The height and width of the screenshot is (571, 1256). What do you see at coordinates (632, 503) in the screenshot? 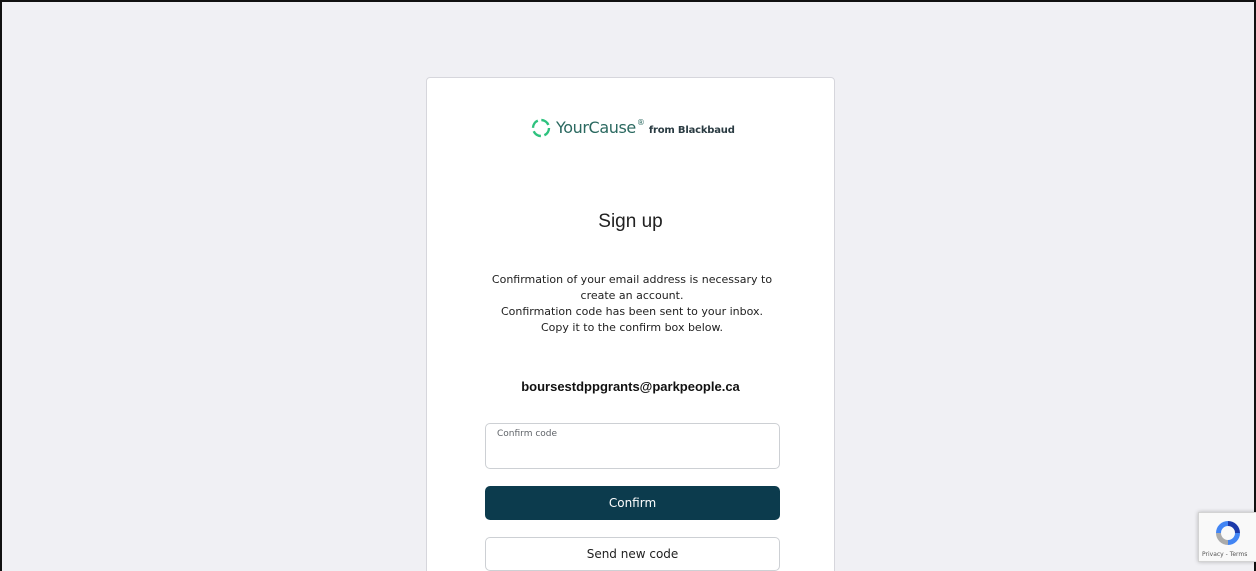
I see `confirm-button: Confirm` at bounding box center [632, 503].